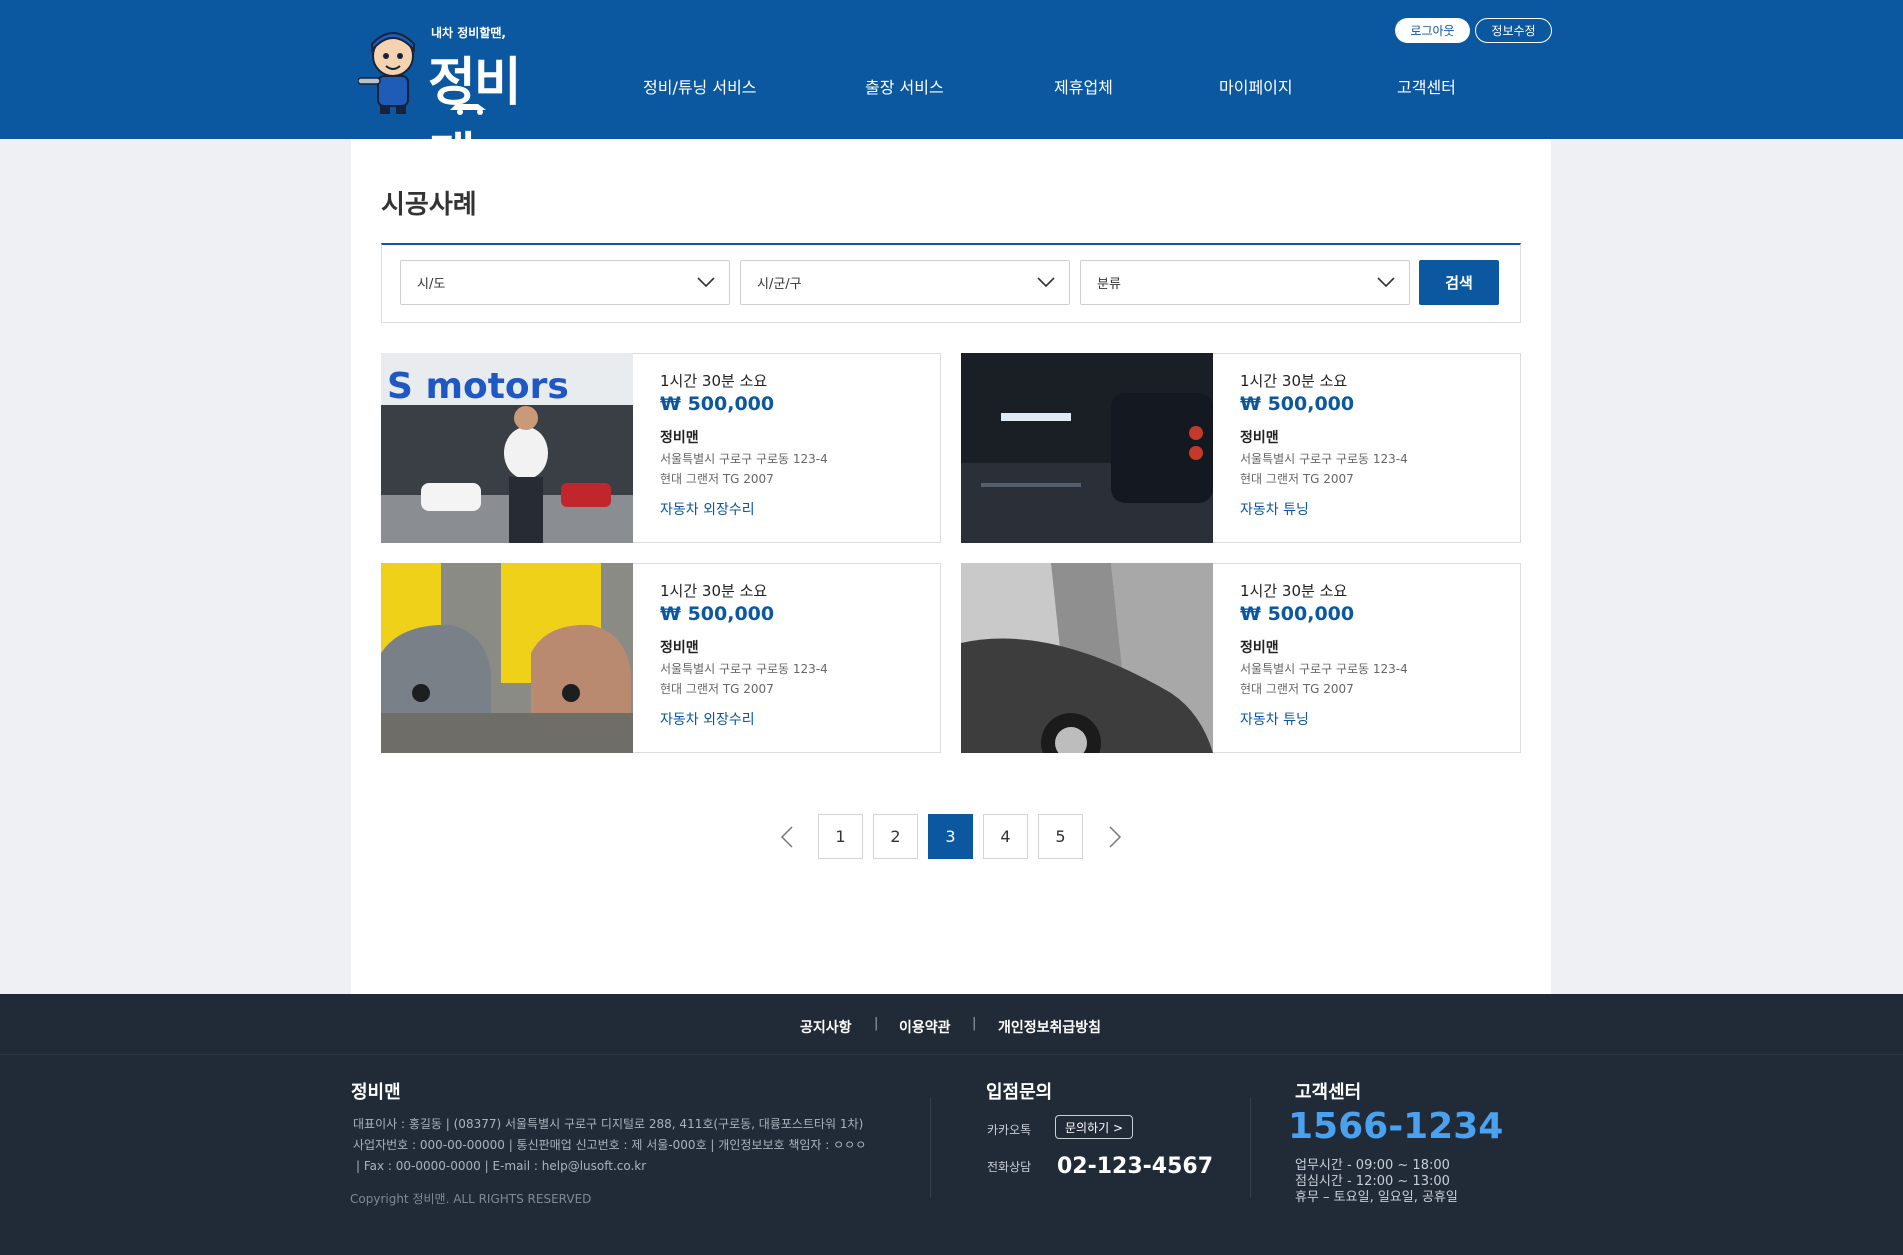 The image size is (1903, 1255). Describe the element at coordinates (468, 109) in the screenshot. I see `car-icon` at that location.